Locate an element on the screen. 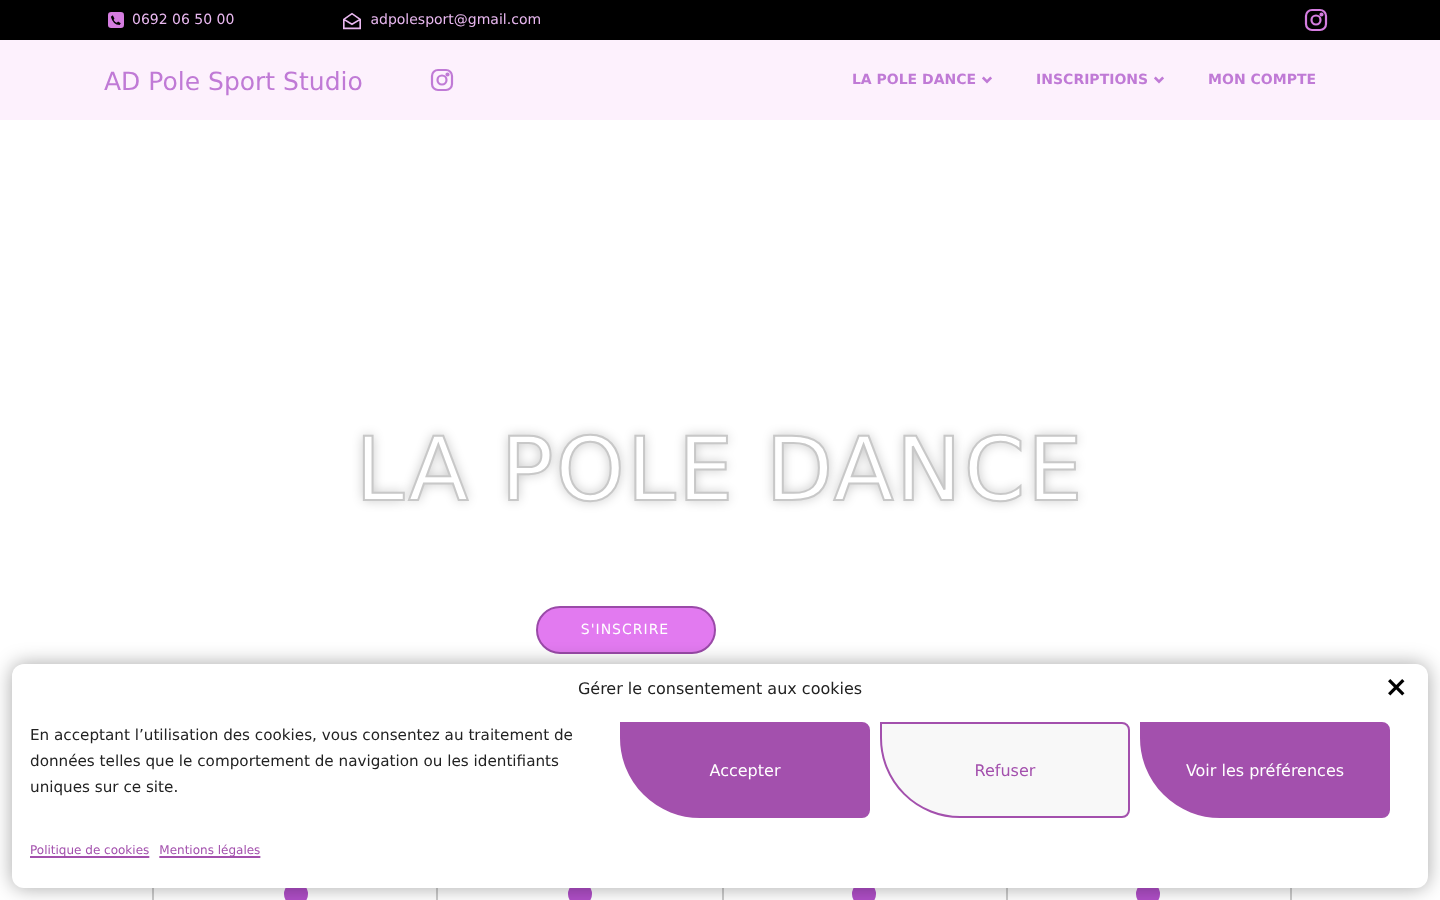  consent-button: Refuser is located at coordinates (1005, 770).